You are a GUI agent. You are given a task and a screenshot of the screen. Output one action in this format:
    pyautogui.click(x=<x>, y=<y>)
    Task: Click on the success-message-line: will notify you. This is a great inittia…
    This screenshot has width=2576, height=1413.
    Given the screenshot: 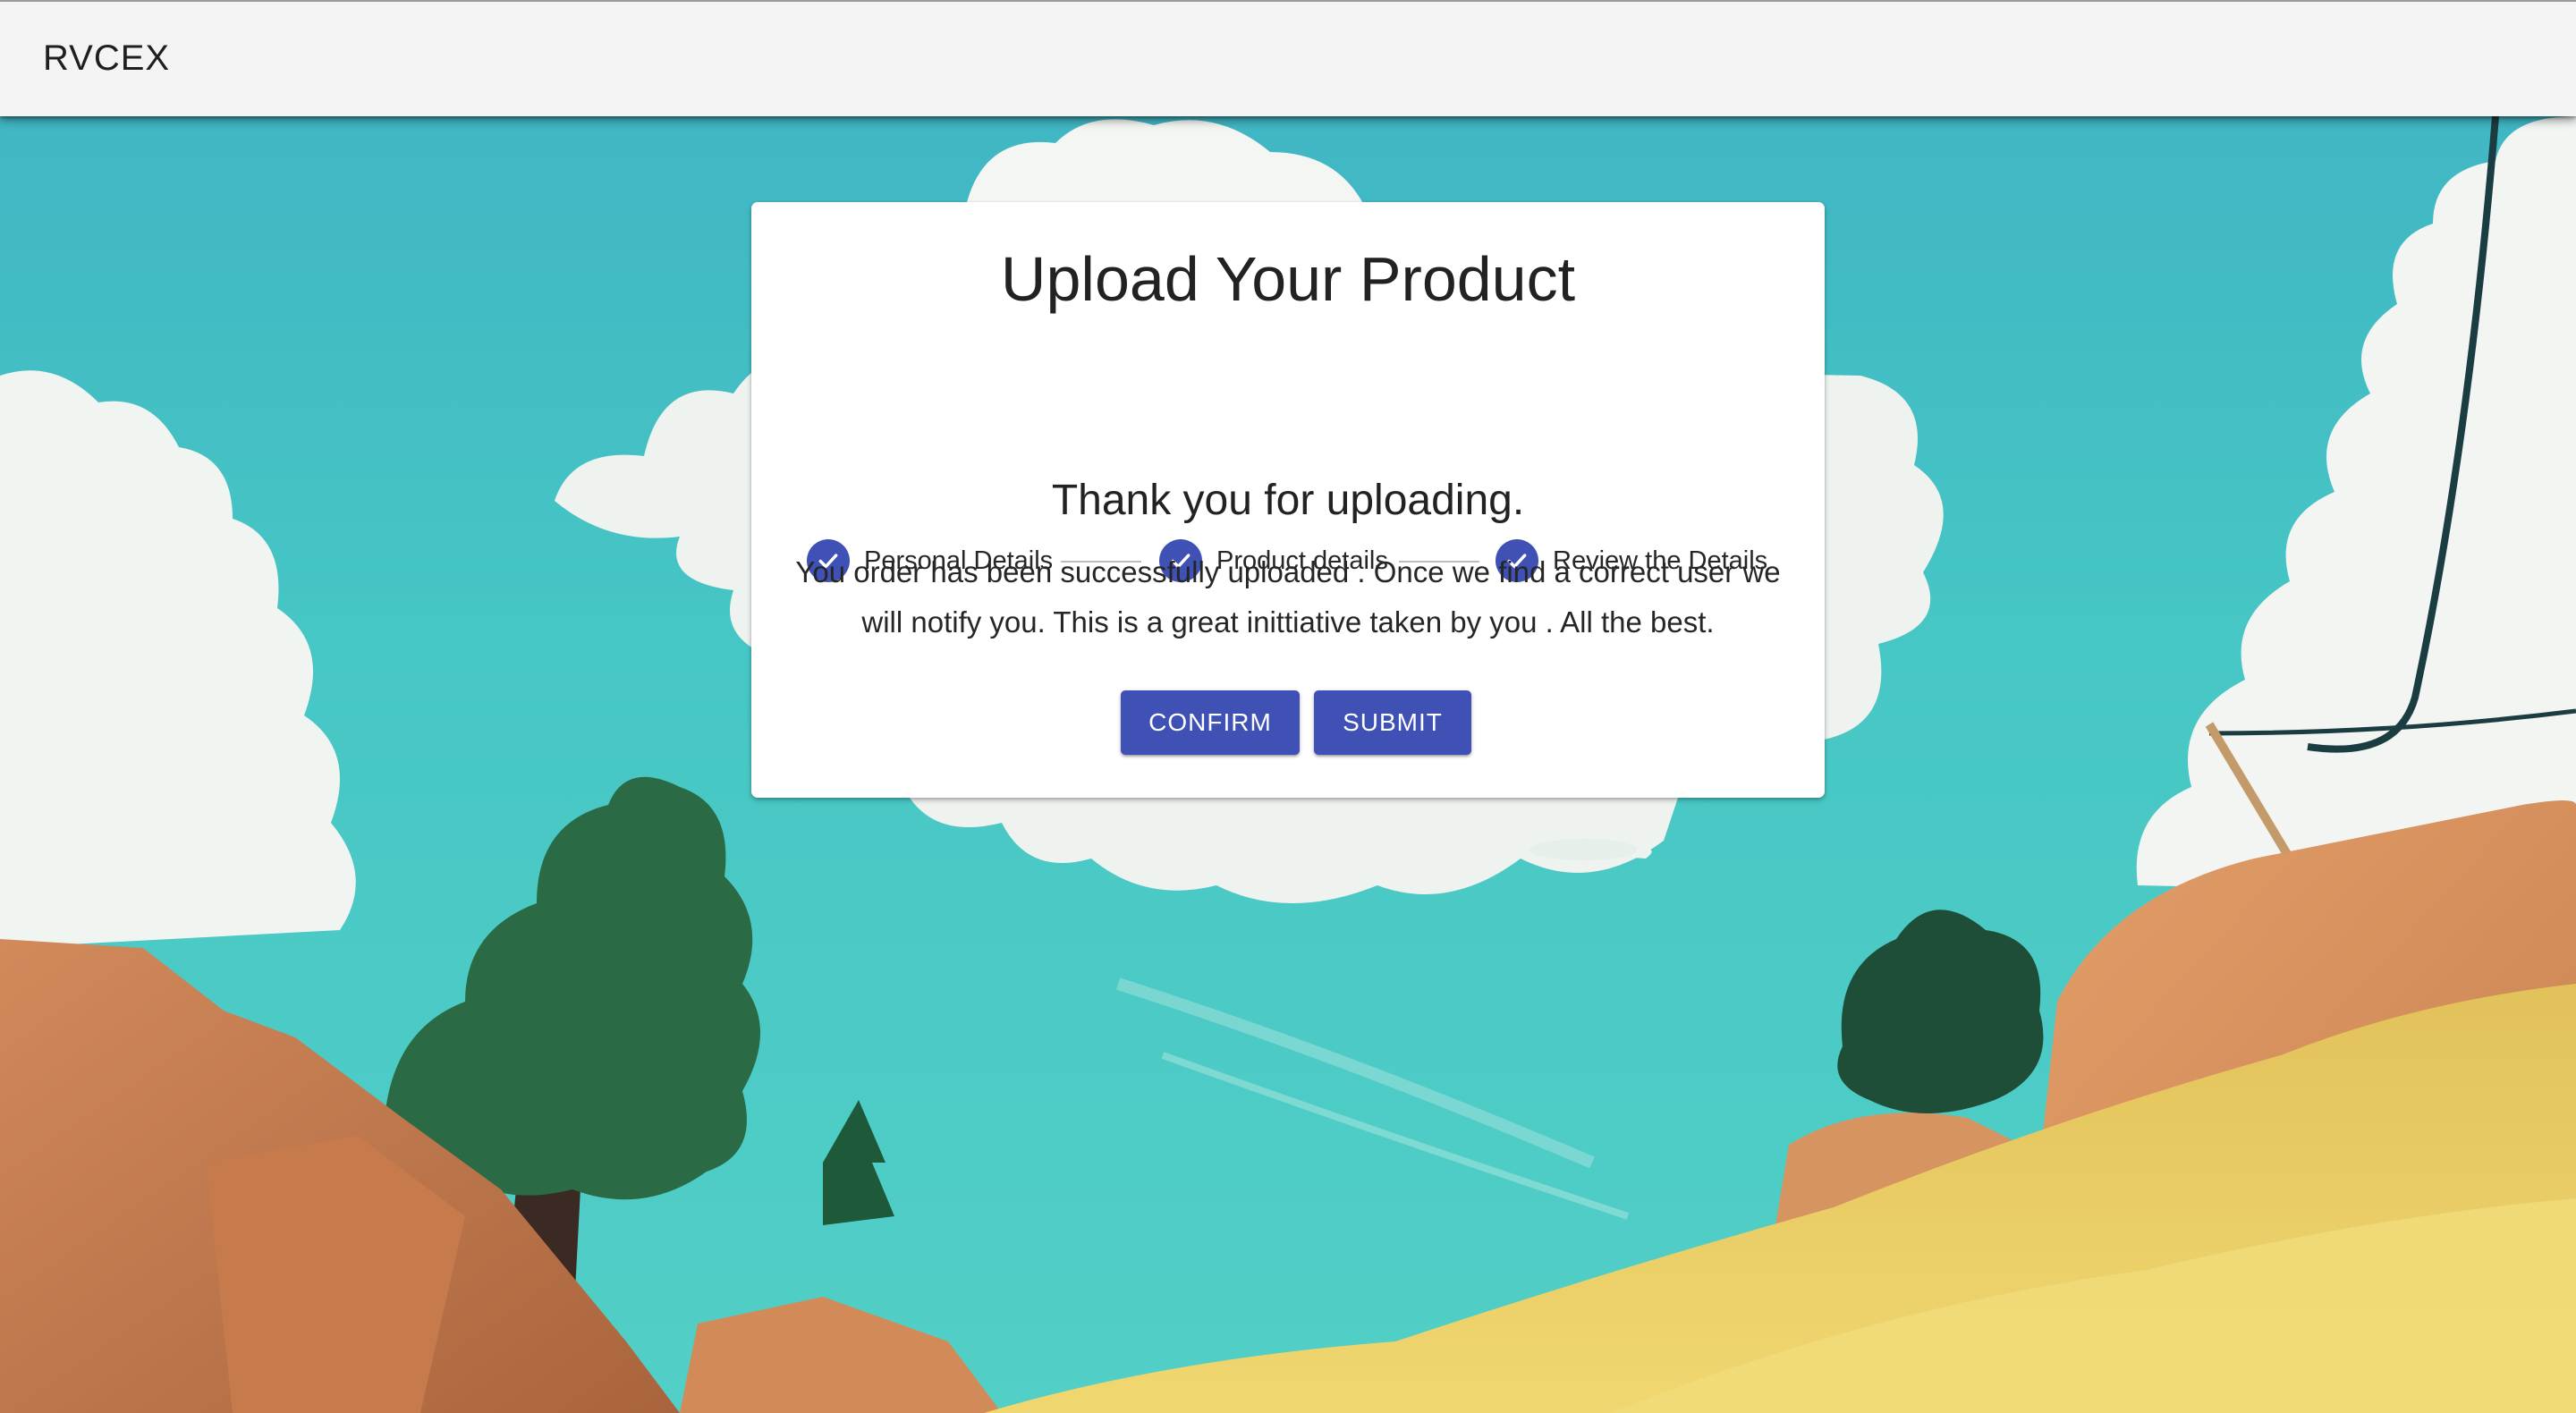 What is the action you would take?
    pyautogui.click(x=1288, y=622)
    